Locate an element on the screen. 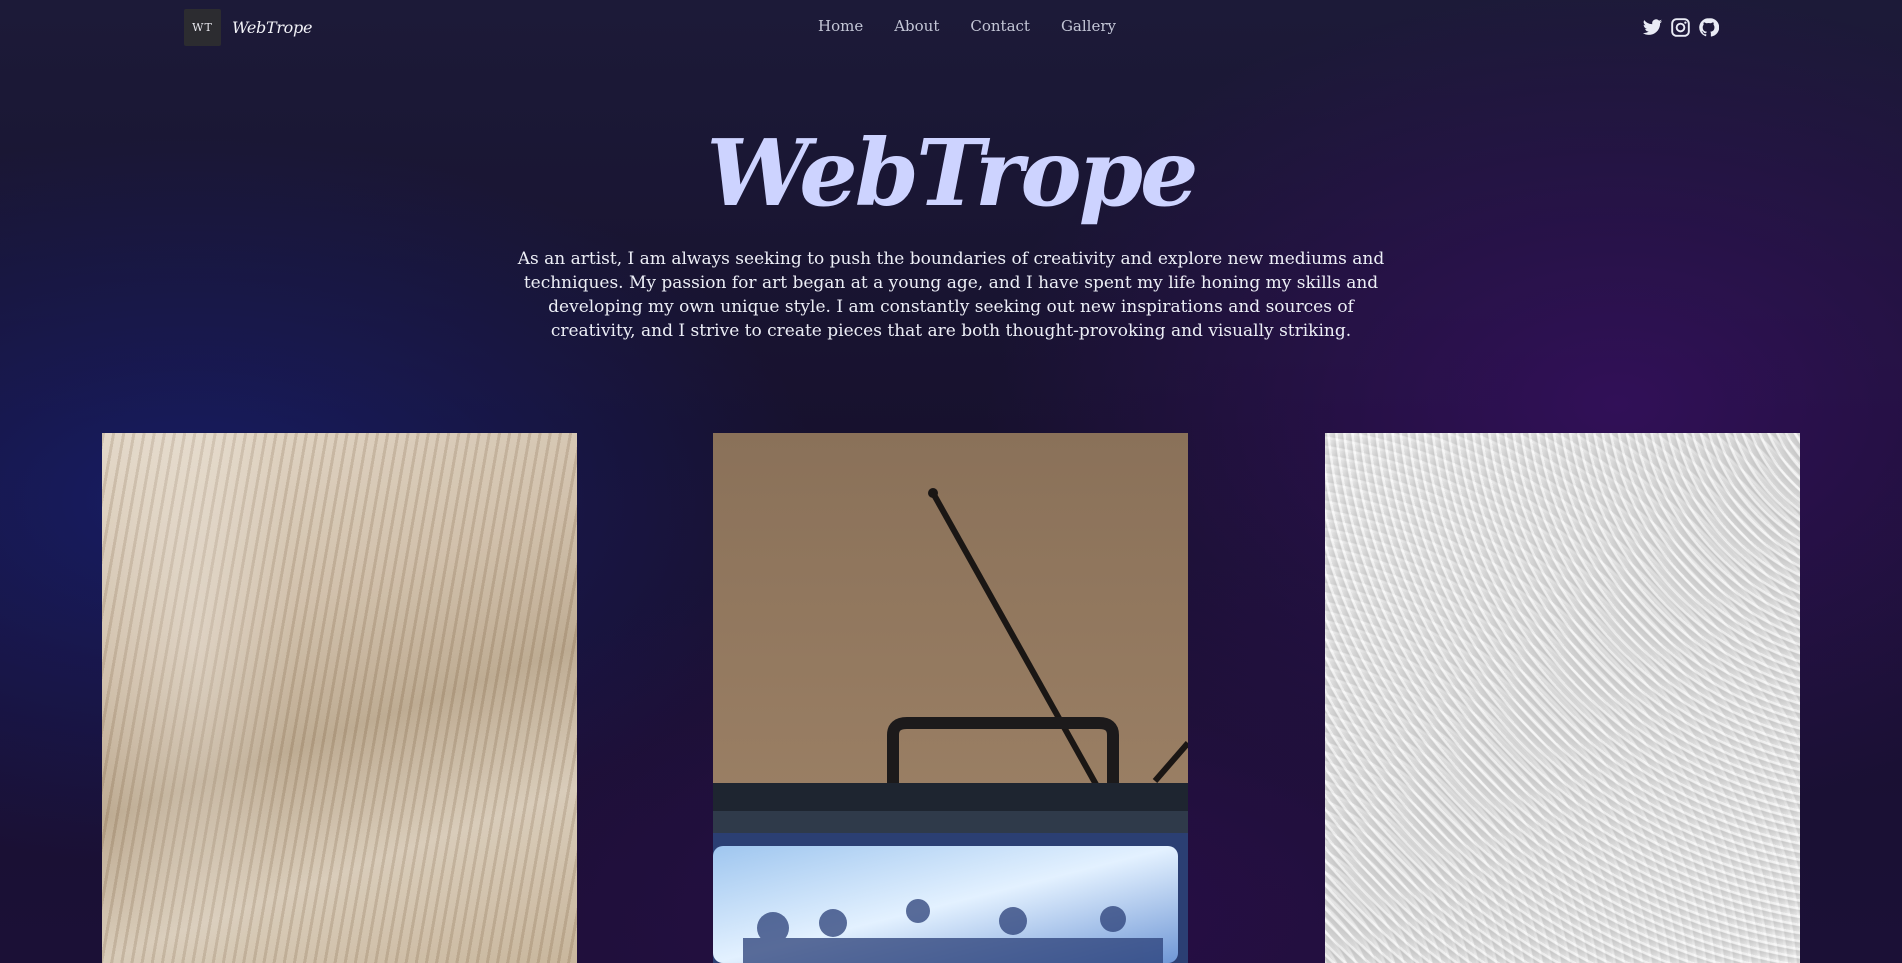 The width and height of the screenshot is (1902, 963). brand: WT WebTrope is located at coordinates (248, 27).